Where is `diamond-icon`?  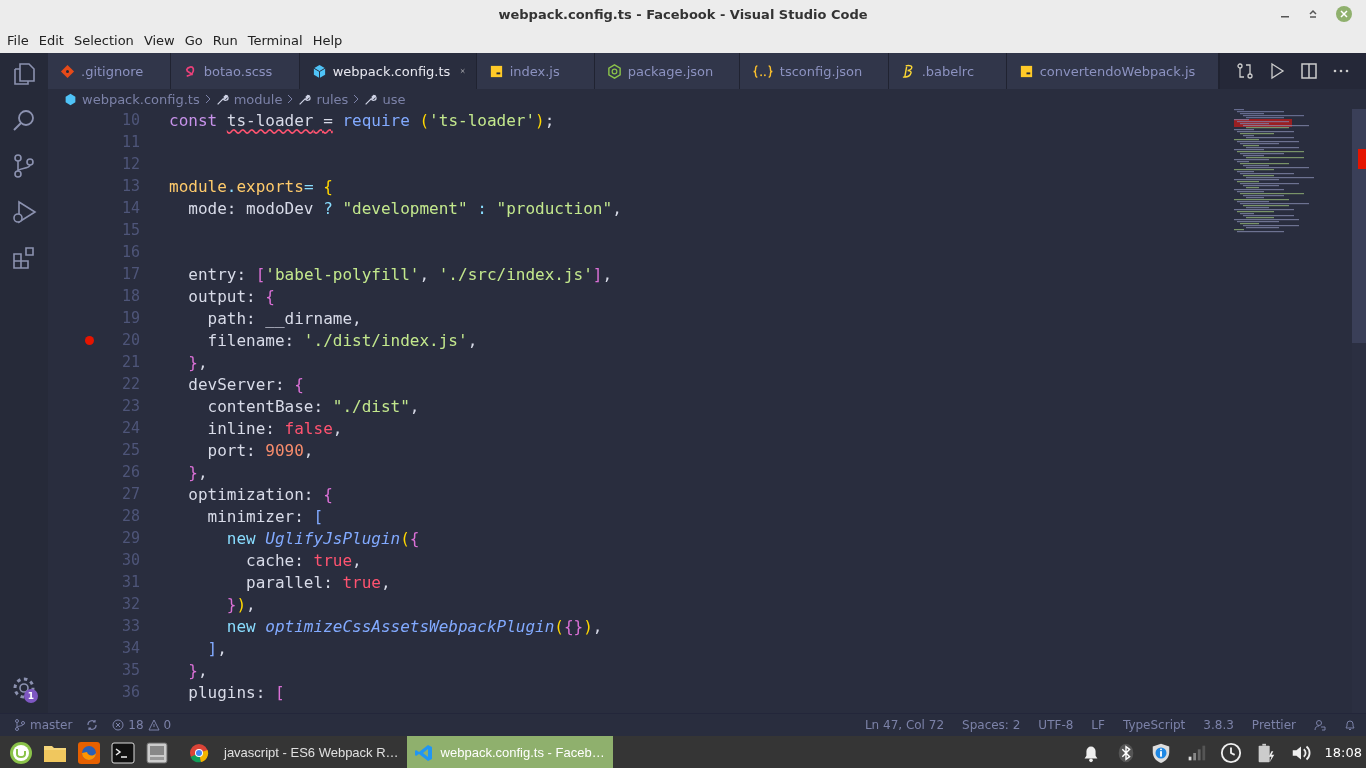 diamond-icon is located at coordinates (67, 71).